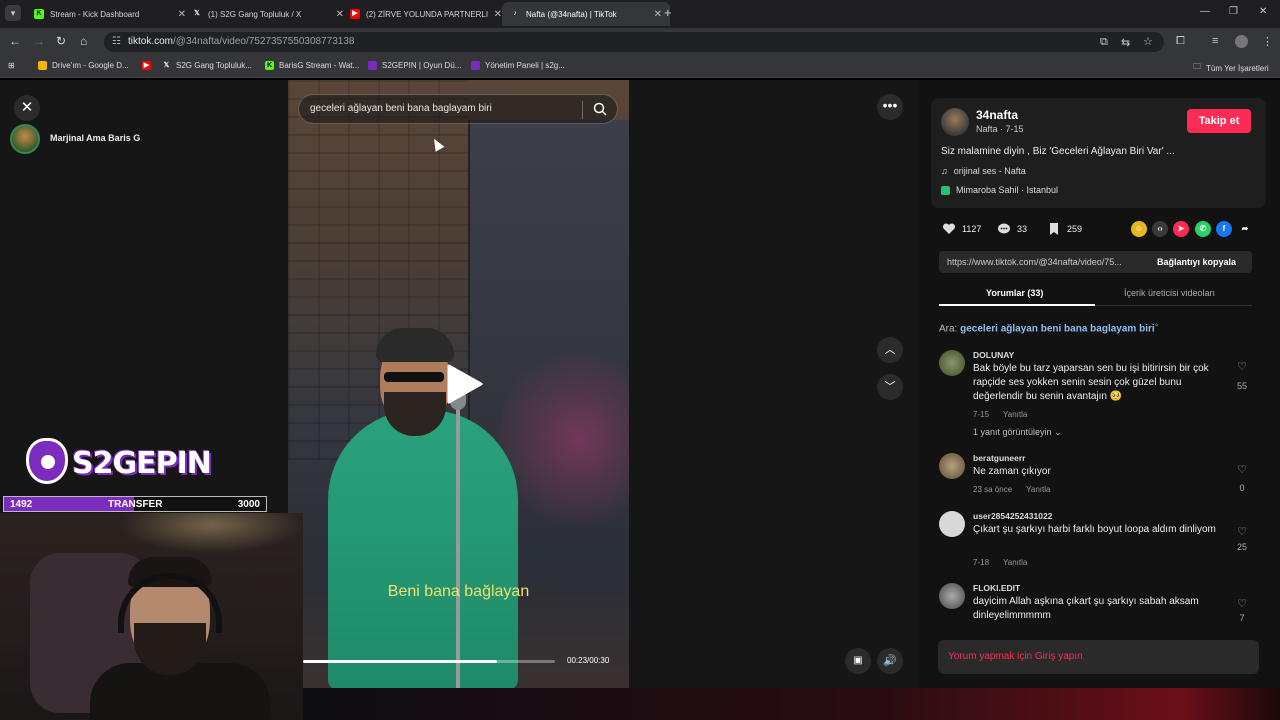 Image resolution: width=1280 pixels, height=720 pixels. I want to click on panel-tabs: Yorumlar (33) İçerik üreticisi videoları, so click(1095, 294).